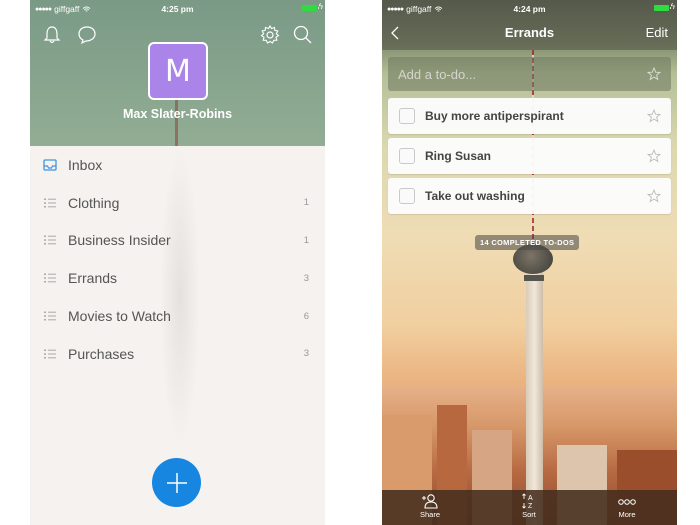 Image resolution: width=700 pixels, height=525 pixels. I want to click on add-list-button, so click(176, 482).